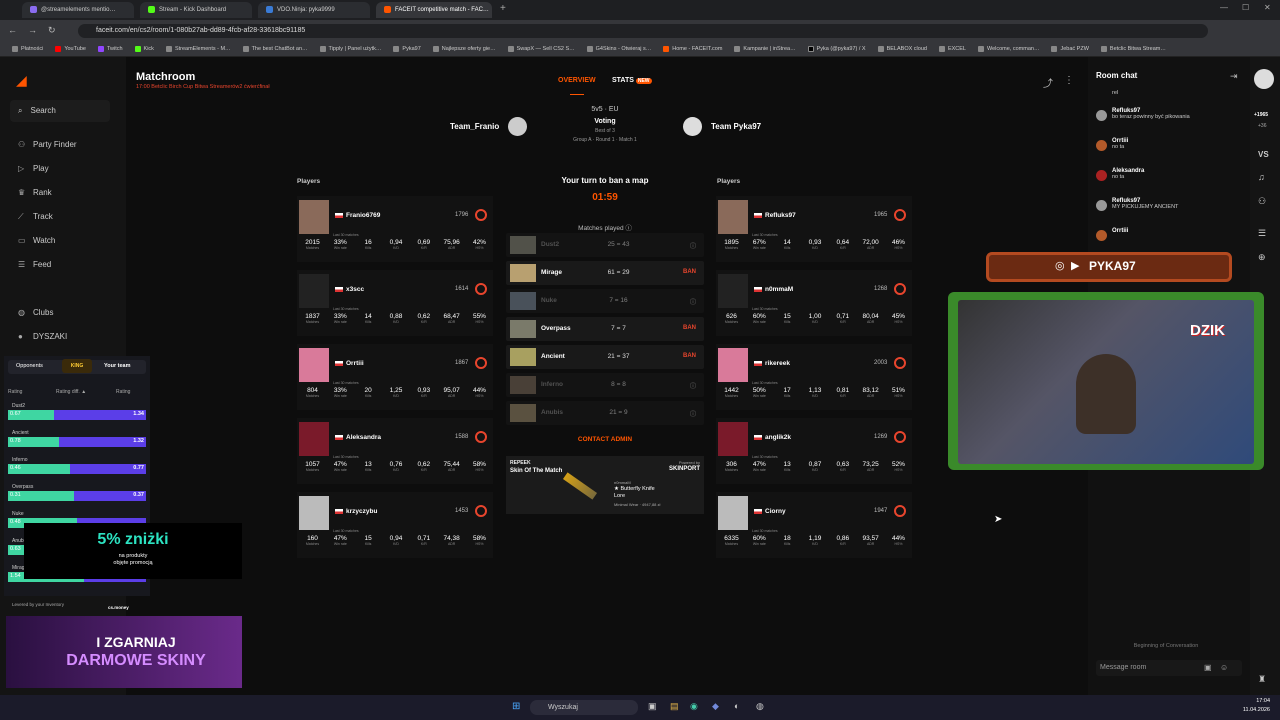 The width and height of the screenshot is (1280, 720). What do you see at coordinates (577, 80) in the screenshot?
I see `tab-overview: OVERVIEW` at bounding box center [577, 80].